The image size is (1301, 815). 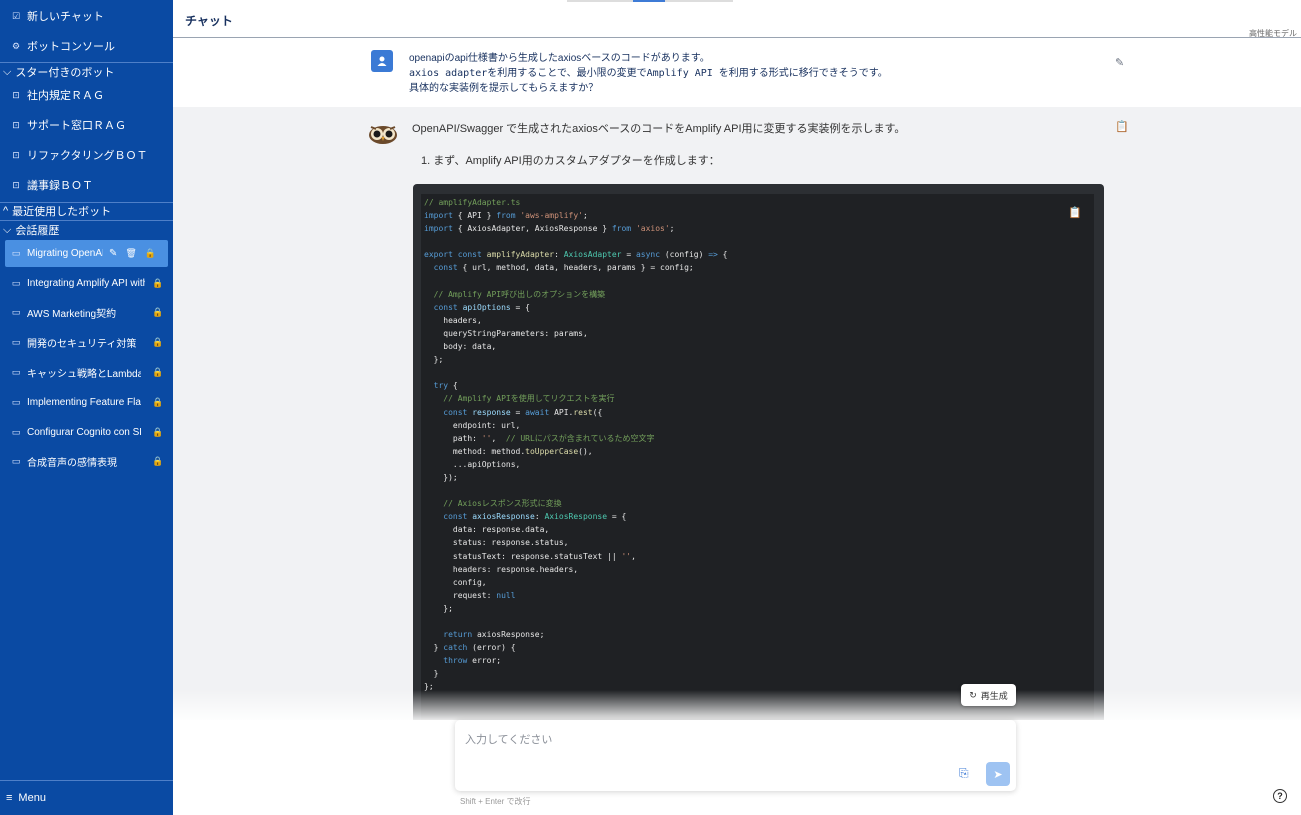 I want to click on chevron-up-icon: ^, so click(x=6, y=211).